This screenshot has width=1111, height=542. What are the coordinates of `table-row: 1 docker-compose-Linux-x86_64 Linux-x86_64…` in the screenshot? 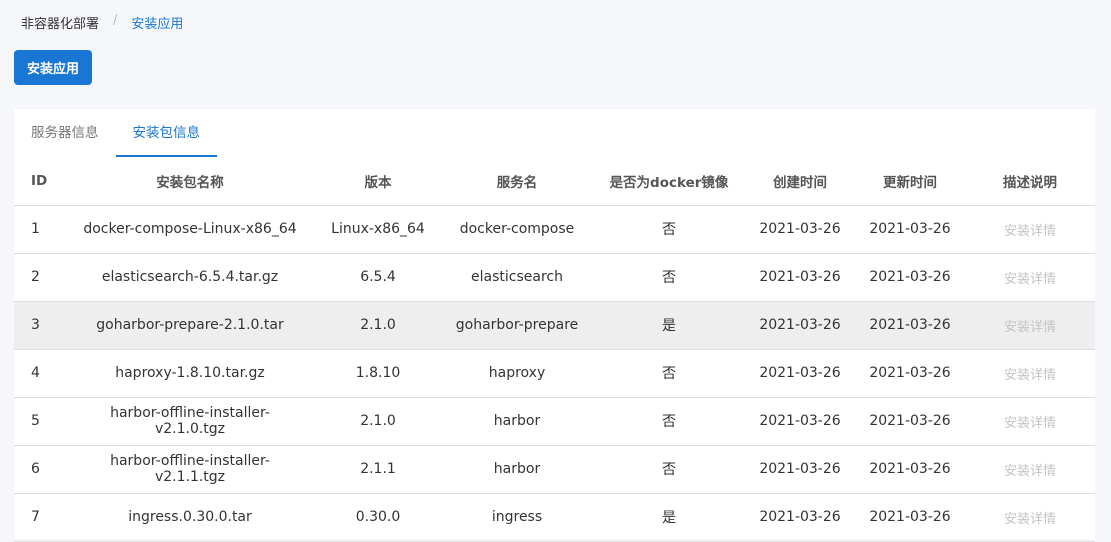 It's located at (554, 229).